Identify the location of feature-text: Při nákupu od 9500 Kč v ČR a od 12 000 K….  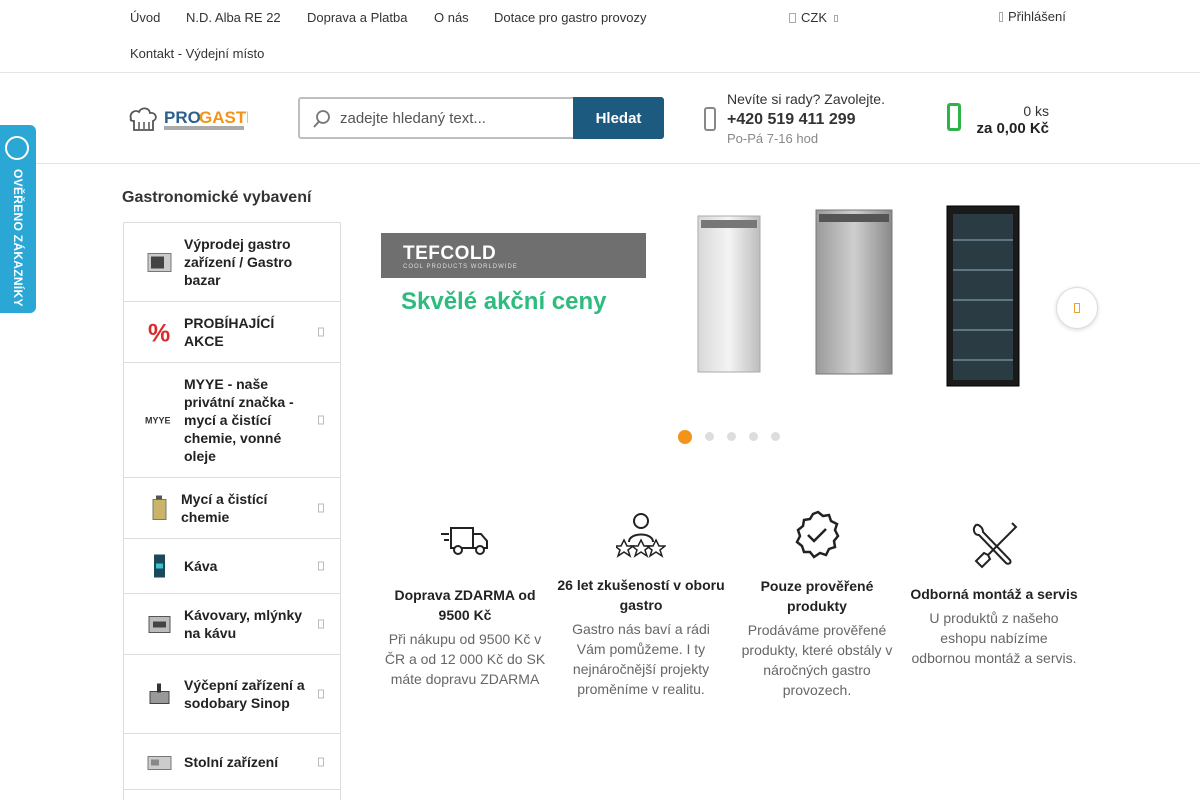
(465, 659).